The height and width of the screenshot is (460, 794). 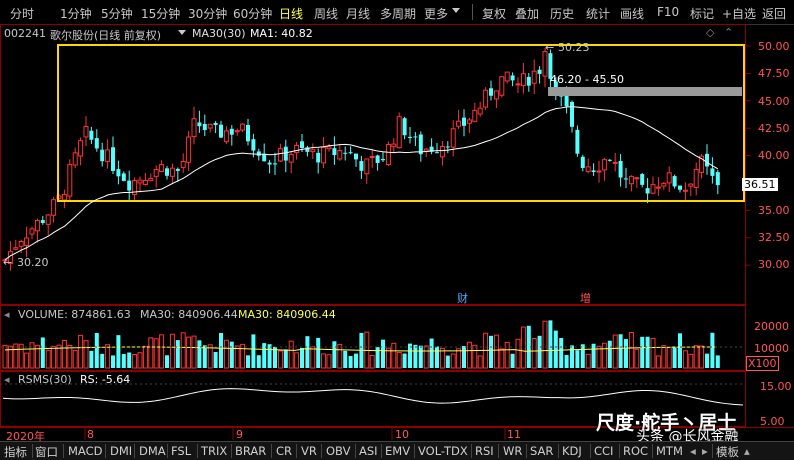 What do you see at coordinates (105, 379) in the screenshot?
I see `rsms-value: RS: -5.64` at bounding box center [105, 379].